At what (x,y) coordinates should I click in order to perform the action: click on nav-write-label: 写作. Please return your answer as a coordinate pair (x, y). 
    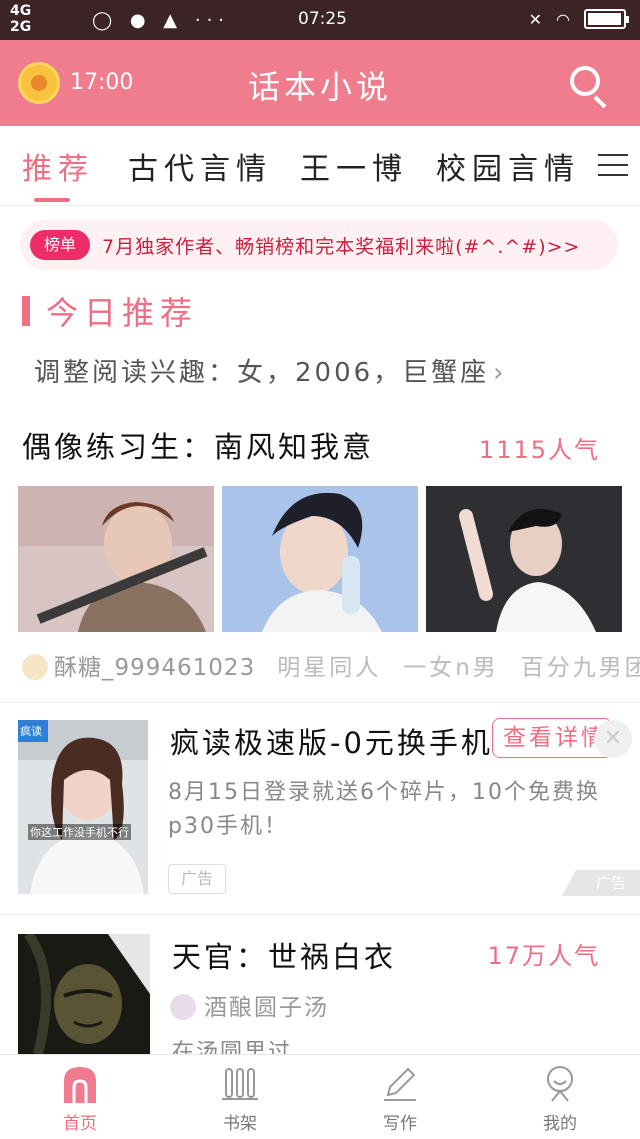
    Looking at the image, I should click on (400, 1124).